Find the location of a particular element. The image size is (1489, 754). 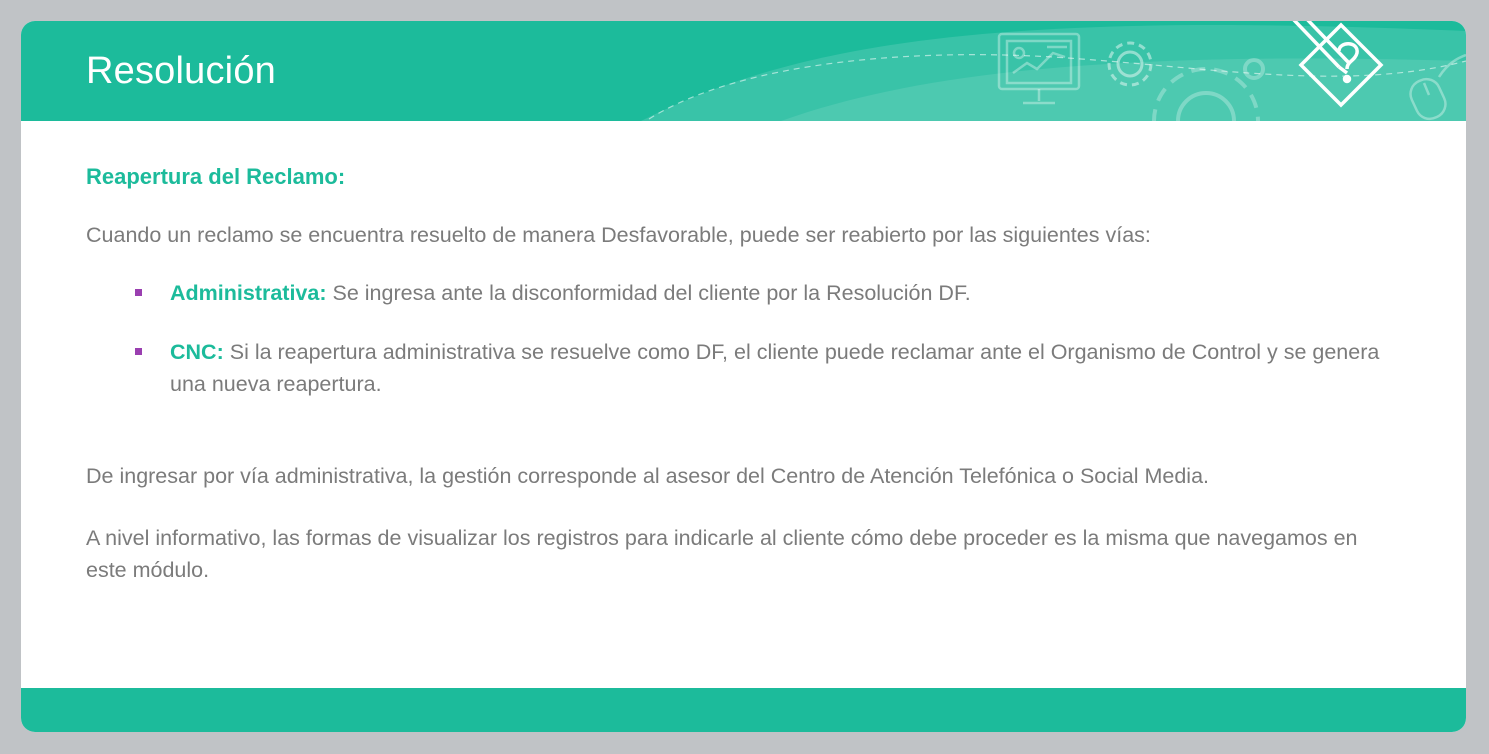

header-banner: Resolución is located at coordinates (743, 71).